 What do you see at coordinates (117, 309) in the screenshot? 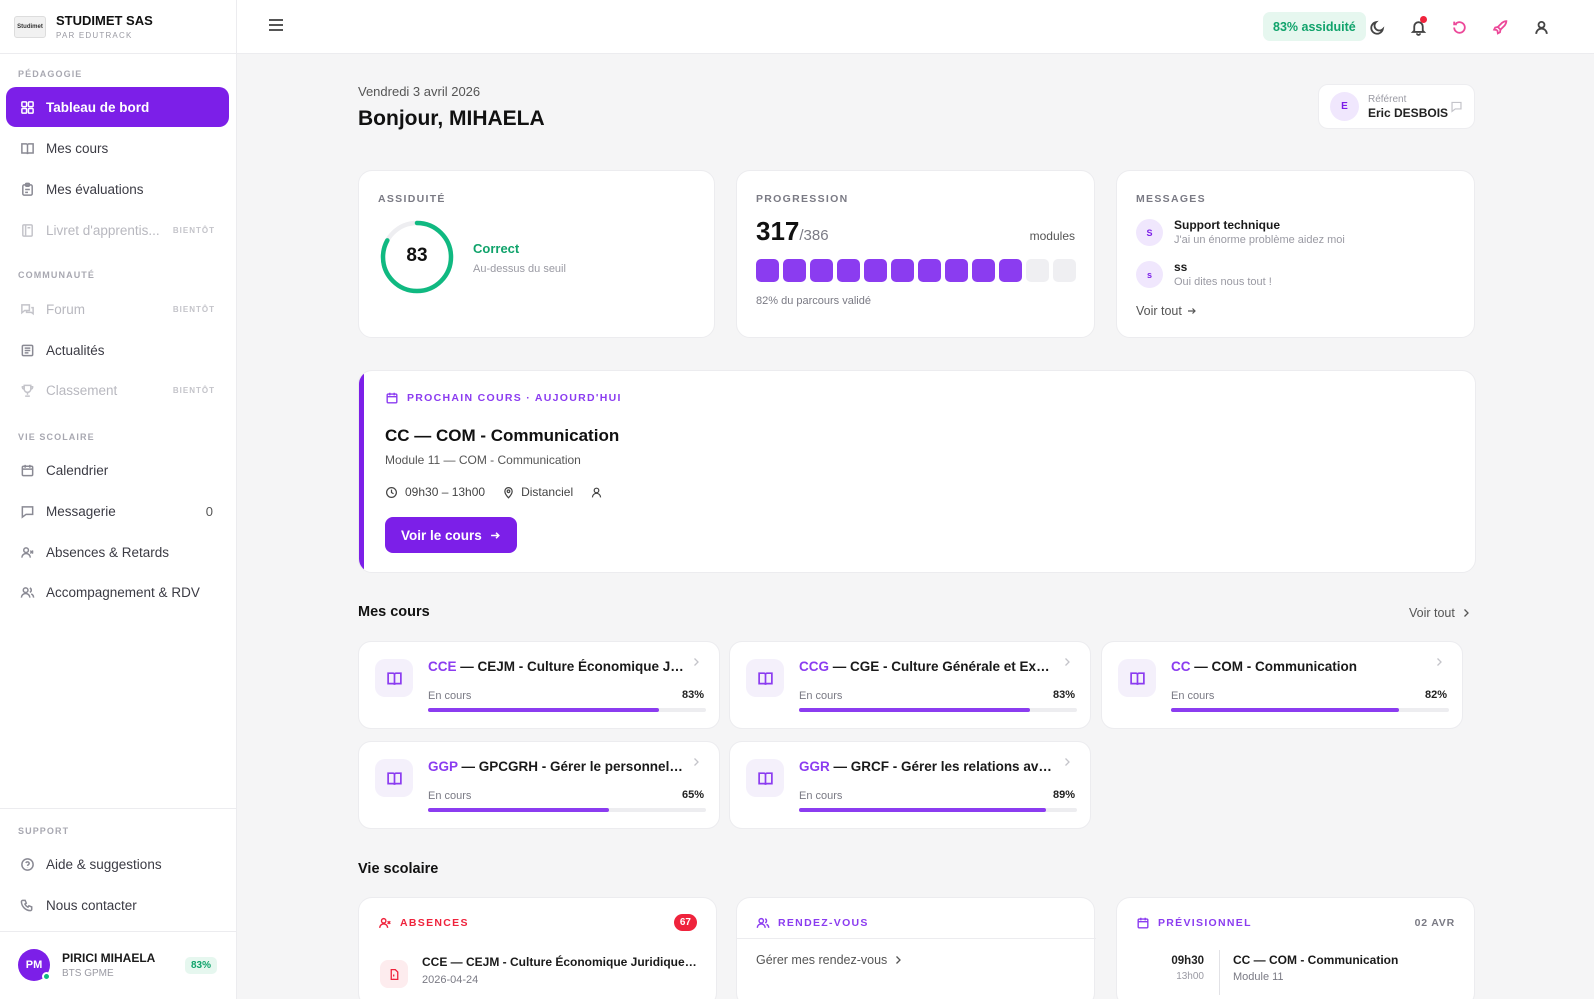
I see `sidebar-item-forum: Forum BIENTÔT` at bounding box center [117, 309].